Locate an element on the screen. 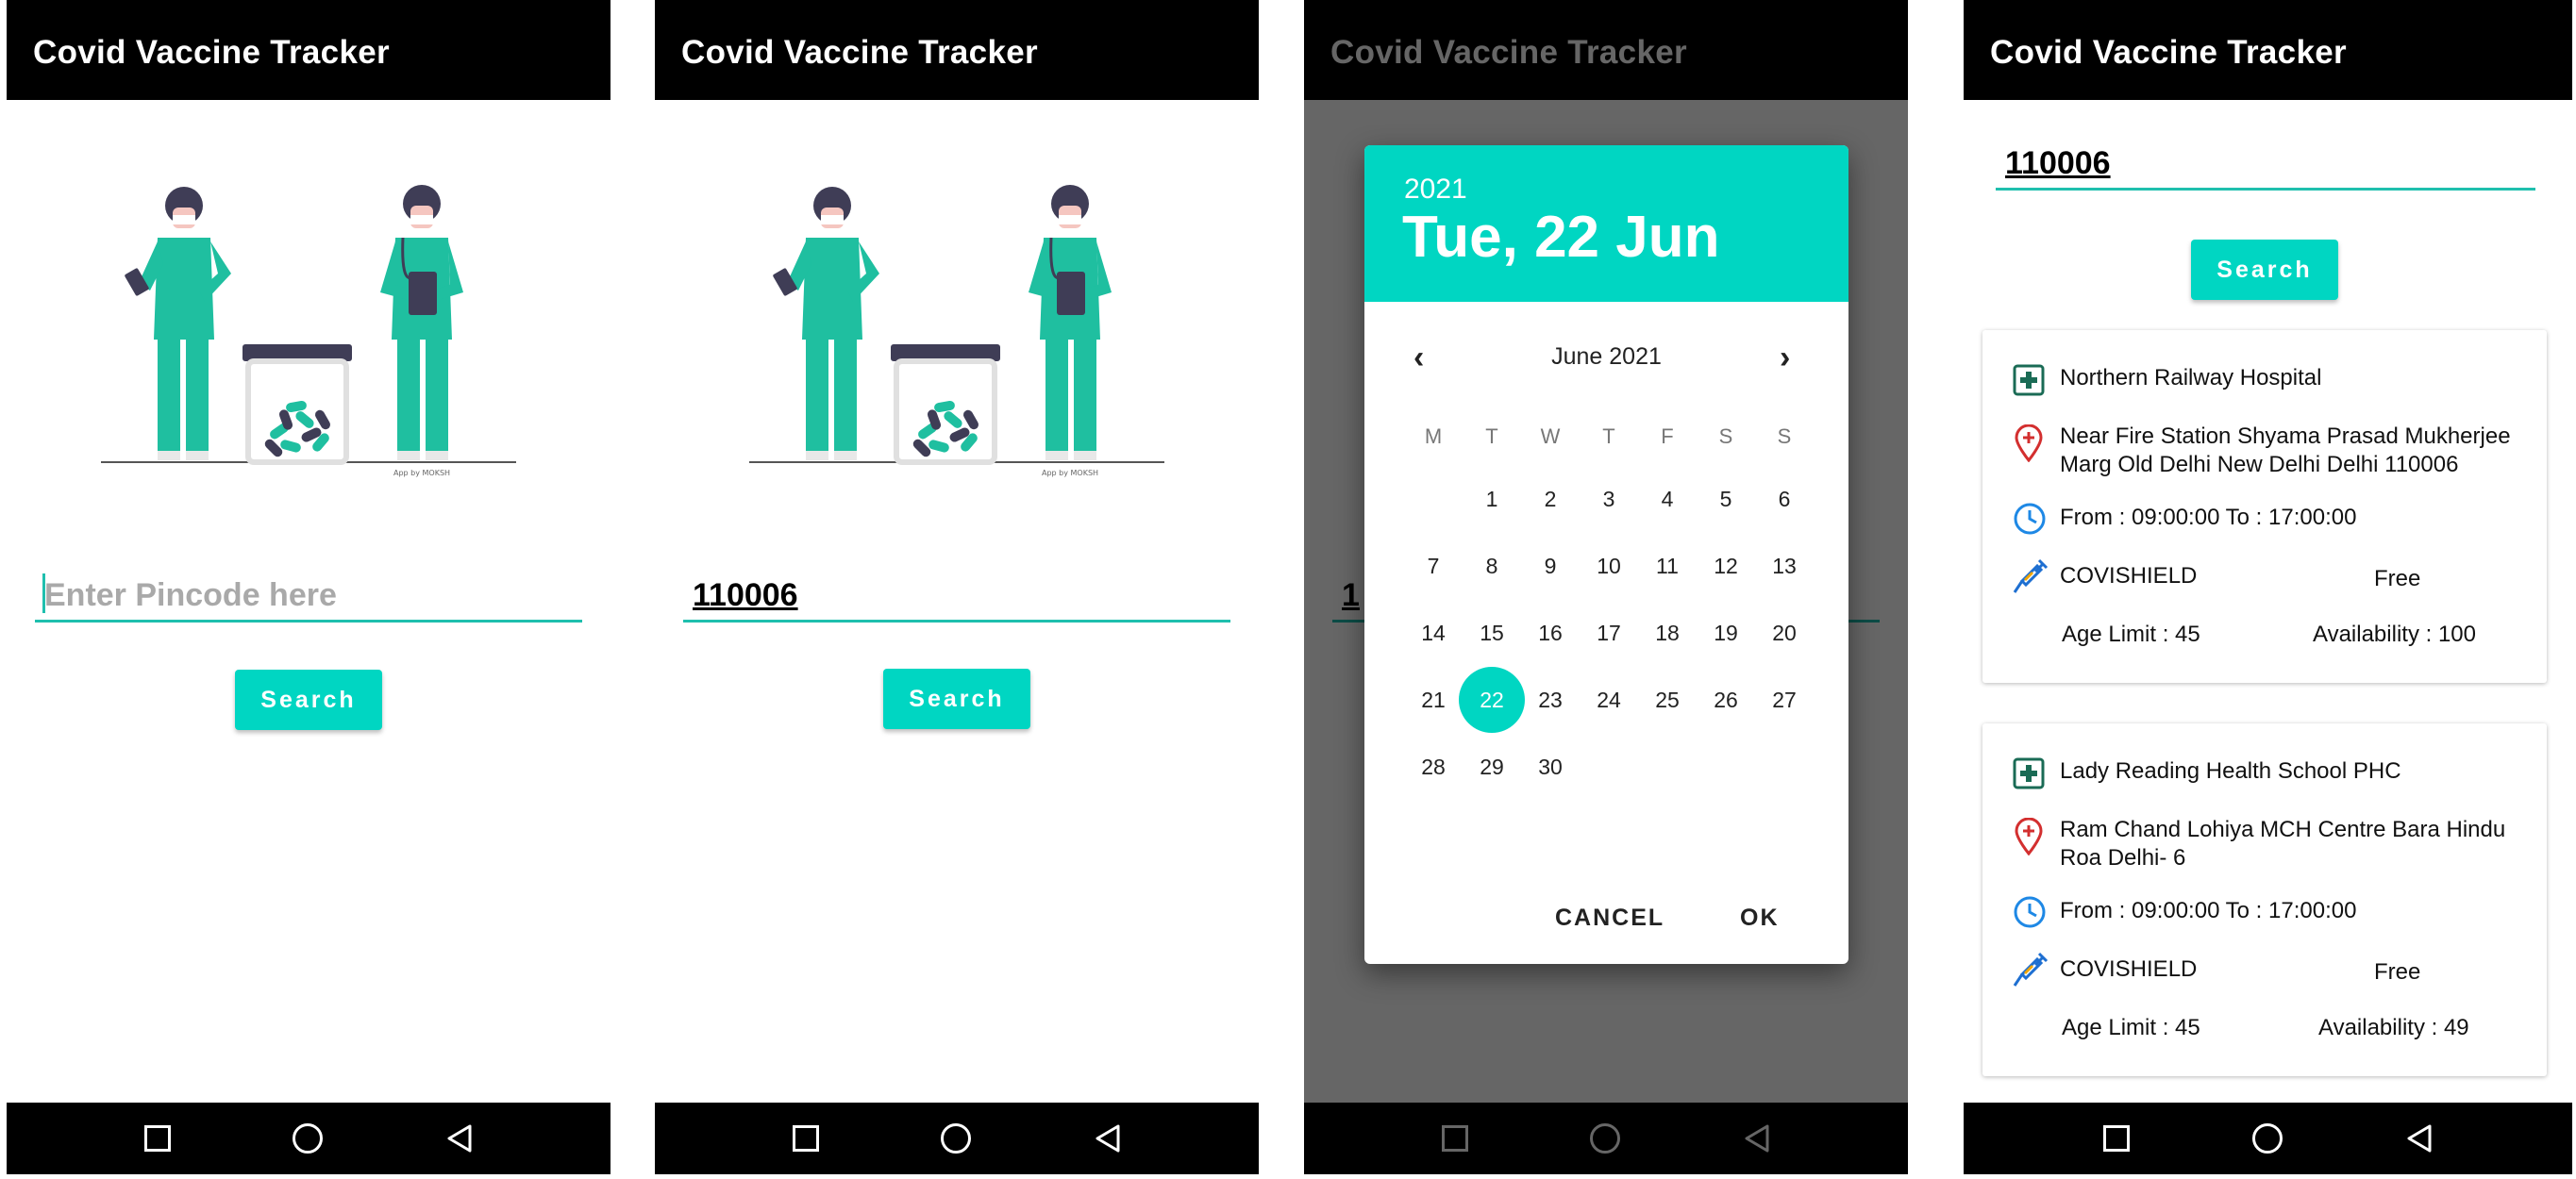 This screenshot has width=2576, height=1179. weekday-header: W is located at coordinates (1550, 436).